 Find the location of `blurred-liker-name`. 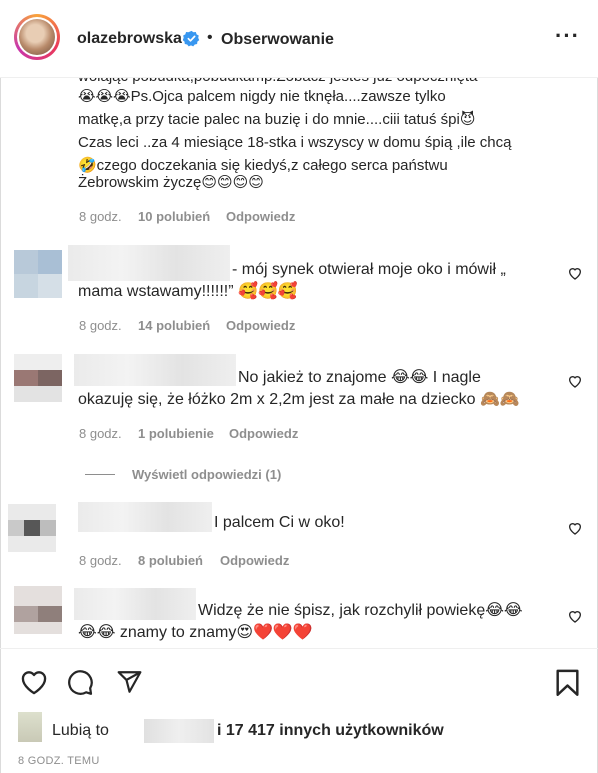

blurred-liker-name is located at coordinates (179, 731).